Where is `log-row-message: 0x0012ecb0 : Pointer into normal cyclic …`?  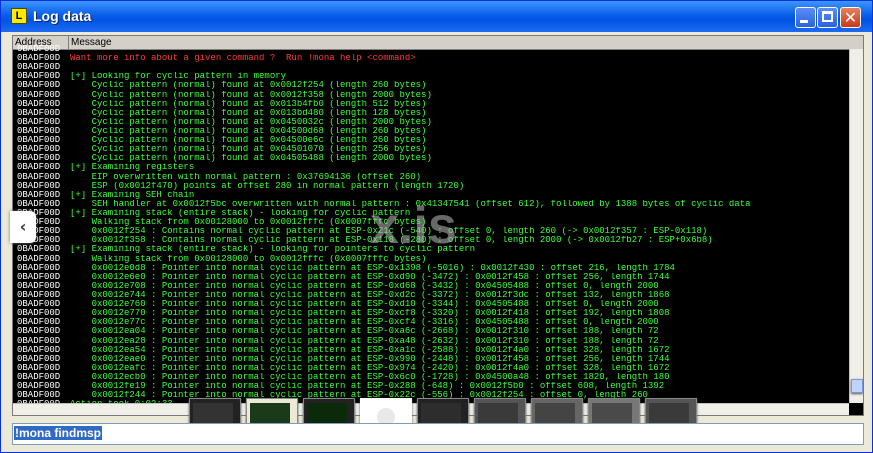
log-row-message: 0x0012ecb0 : Pointer into normal cyclic … is located at coordinates (370, 377).